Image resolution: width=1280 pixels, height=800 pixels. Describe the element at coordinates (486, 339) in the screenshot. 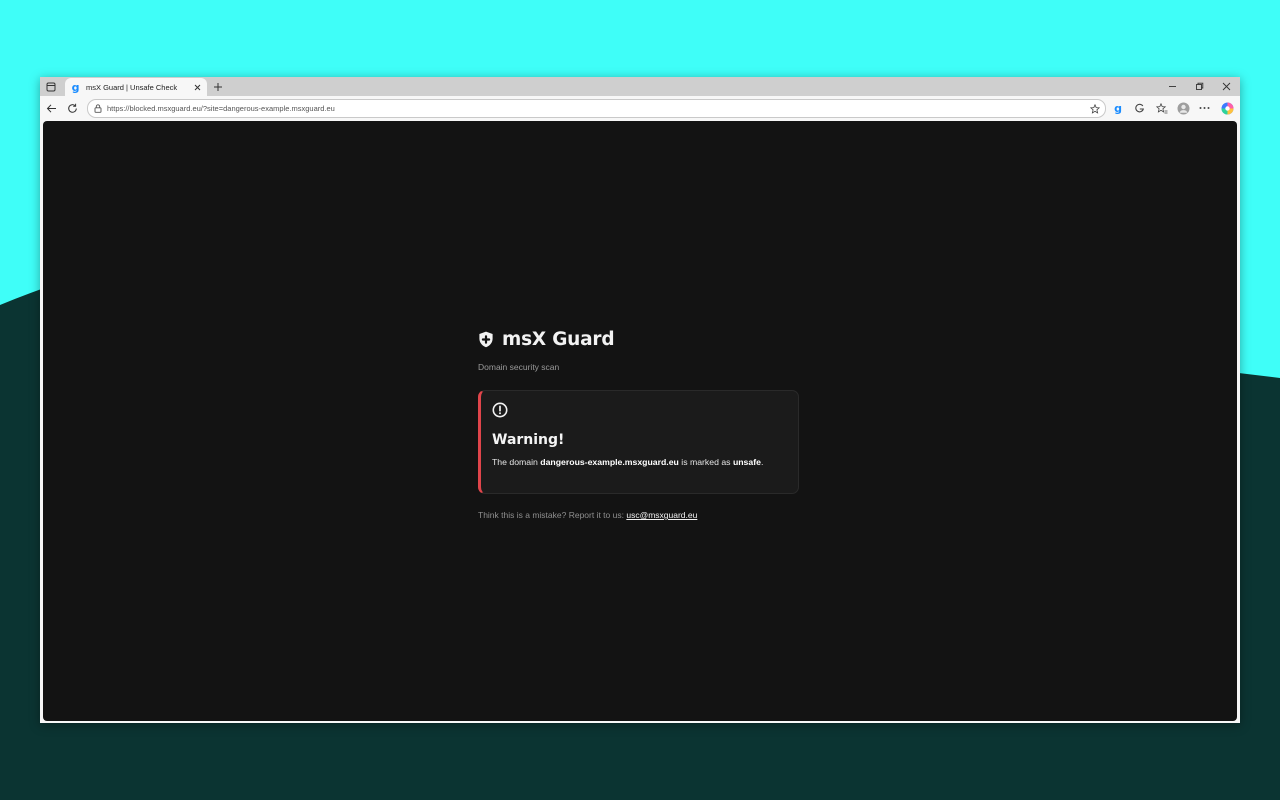

I see `shield-icon` at that location.